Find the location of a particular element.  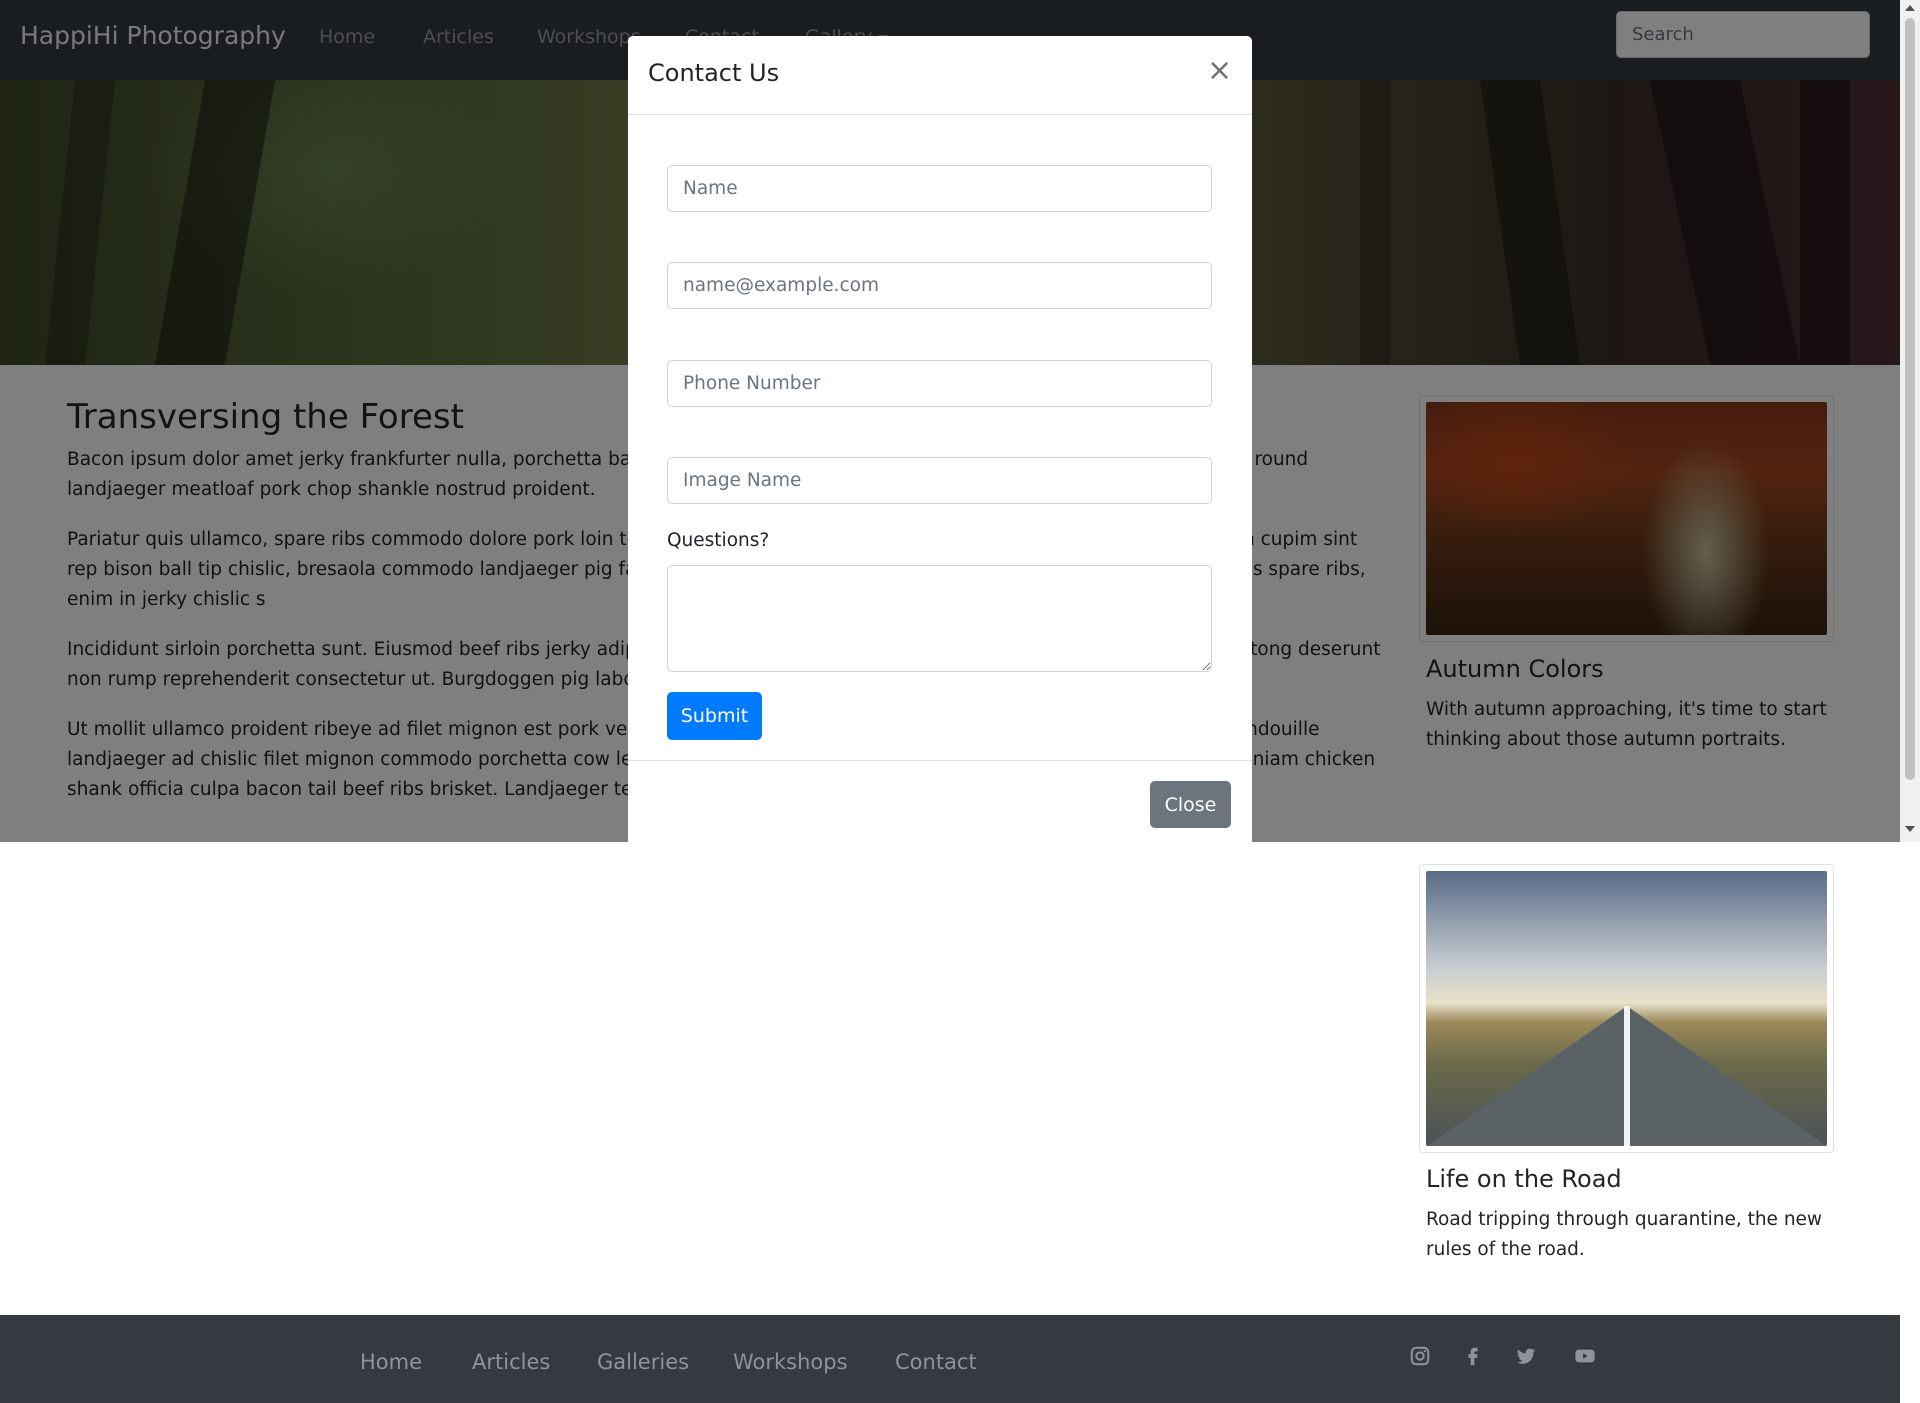

road-landscape-image is located at coordinates (1626, 1008).